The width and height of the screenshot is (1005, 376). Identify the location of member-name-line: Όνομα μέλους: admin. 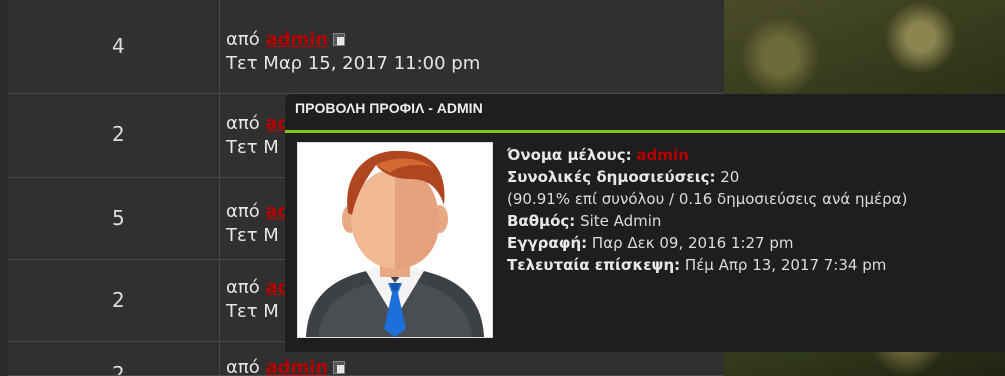
(742, 155).